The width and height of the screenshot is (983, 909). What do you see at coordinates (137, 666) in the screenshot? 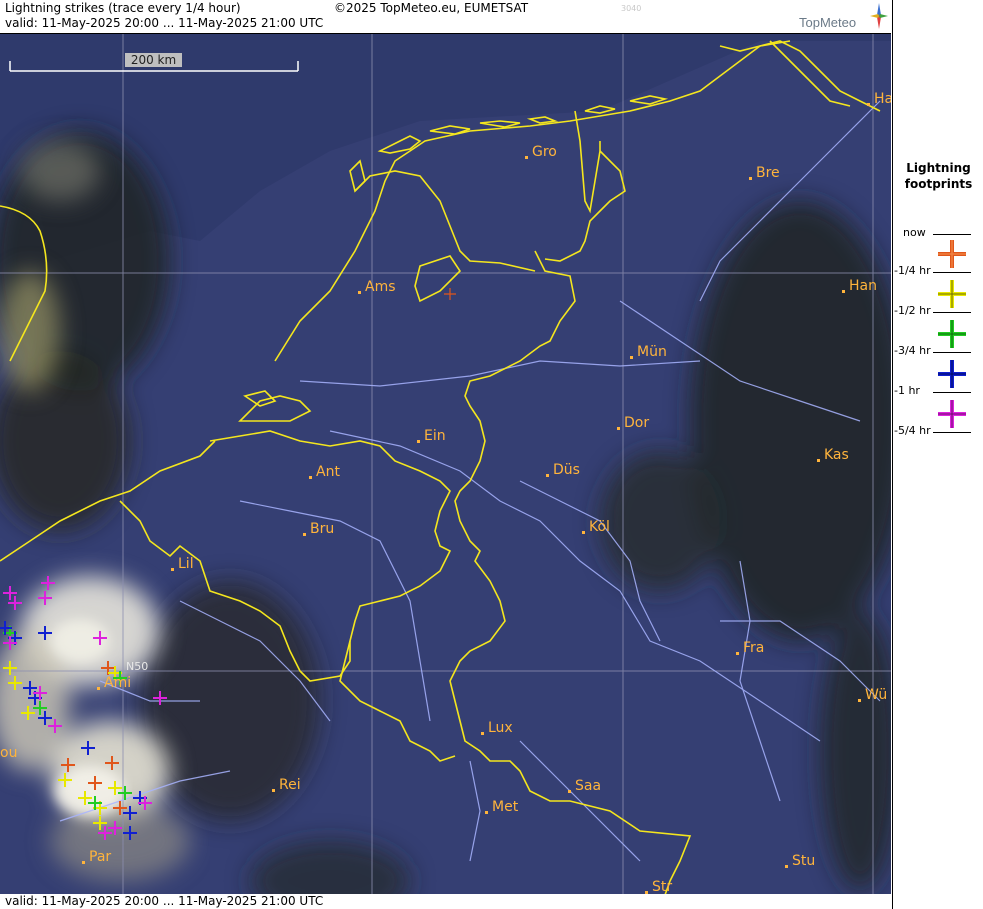
I see `latitude-label: N50` at bounding box center [137, 666].